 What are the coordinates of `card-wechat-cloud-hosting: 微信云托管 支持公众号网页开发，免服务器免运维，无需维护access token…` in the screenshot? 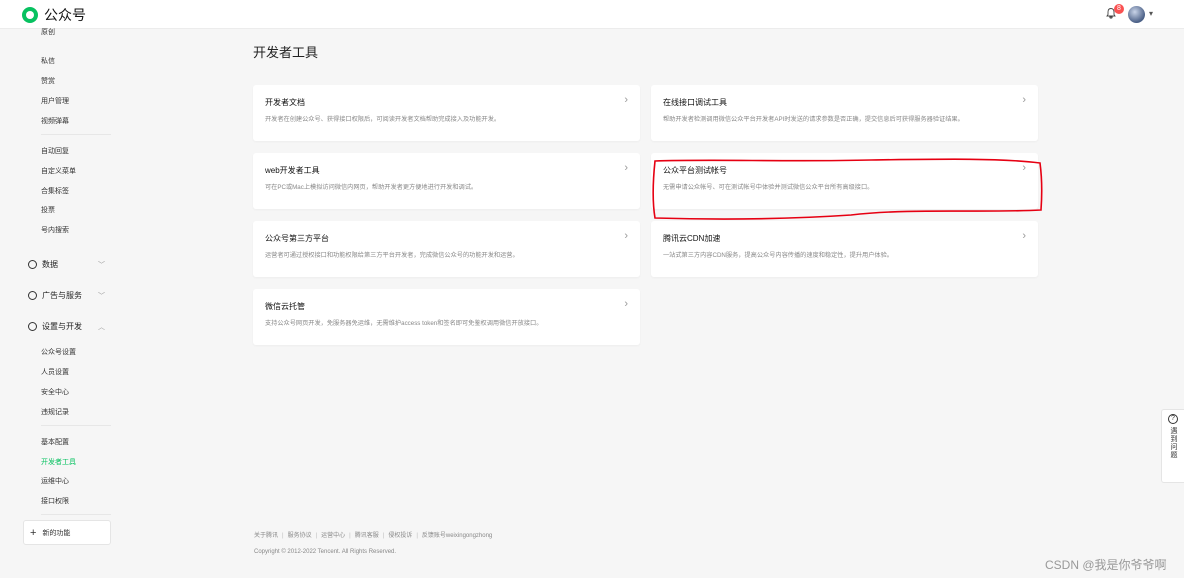 It's located at (446, 317).